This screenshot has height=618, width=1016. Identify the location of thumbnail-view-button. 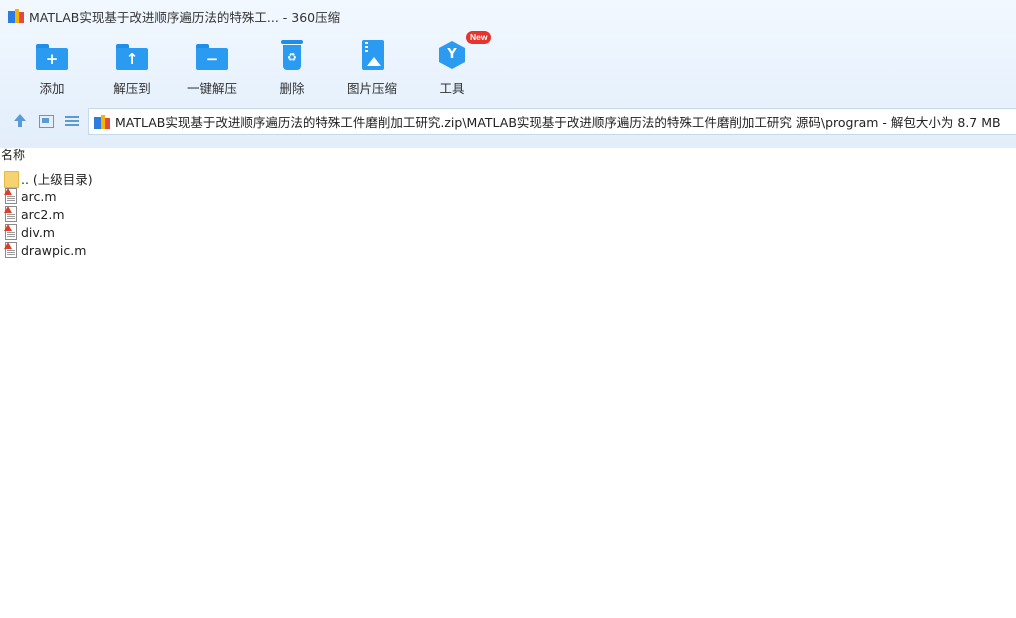
(46, 121).